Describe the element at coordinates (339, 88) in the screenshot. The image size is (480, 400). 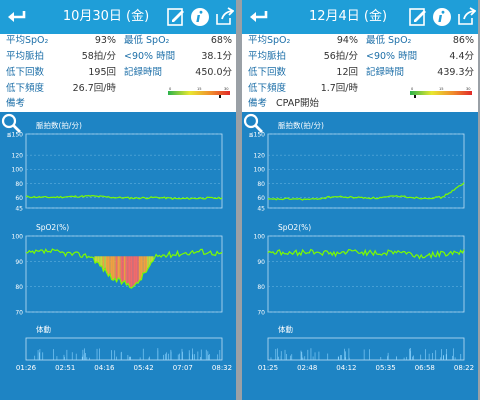
I see `drop-frequency-value: 1.7回/時` at that location.